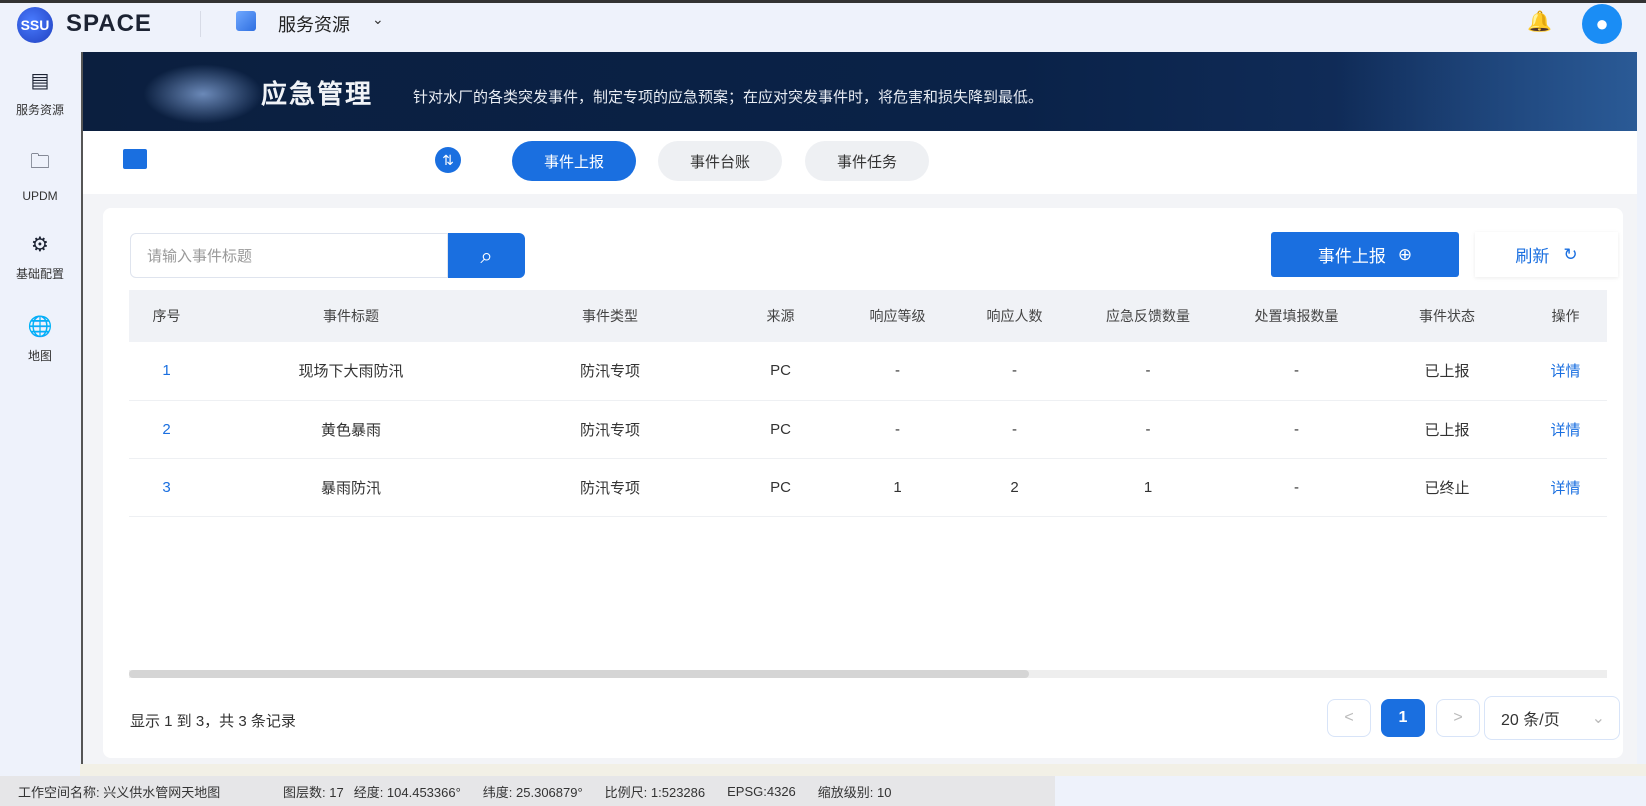 The height and width of the screenshot is (806, 1646). Describe the element at coordinates (40, 175) in the screenshot. I see `sidebar-item-updm: 🗀 UPDM` at that location.